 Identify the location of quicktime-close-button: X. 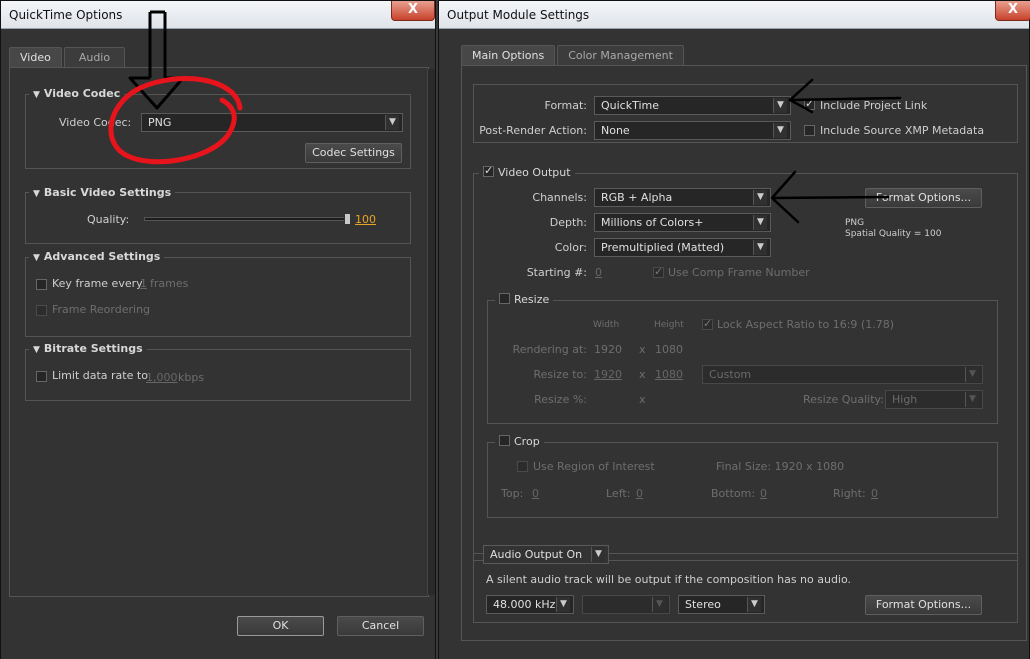
(413, 11).